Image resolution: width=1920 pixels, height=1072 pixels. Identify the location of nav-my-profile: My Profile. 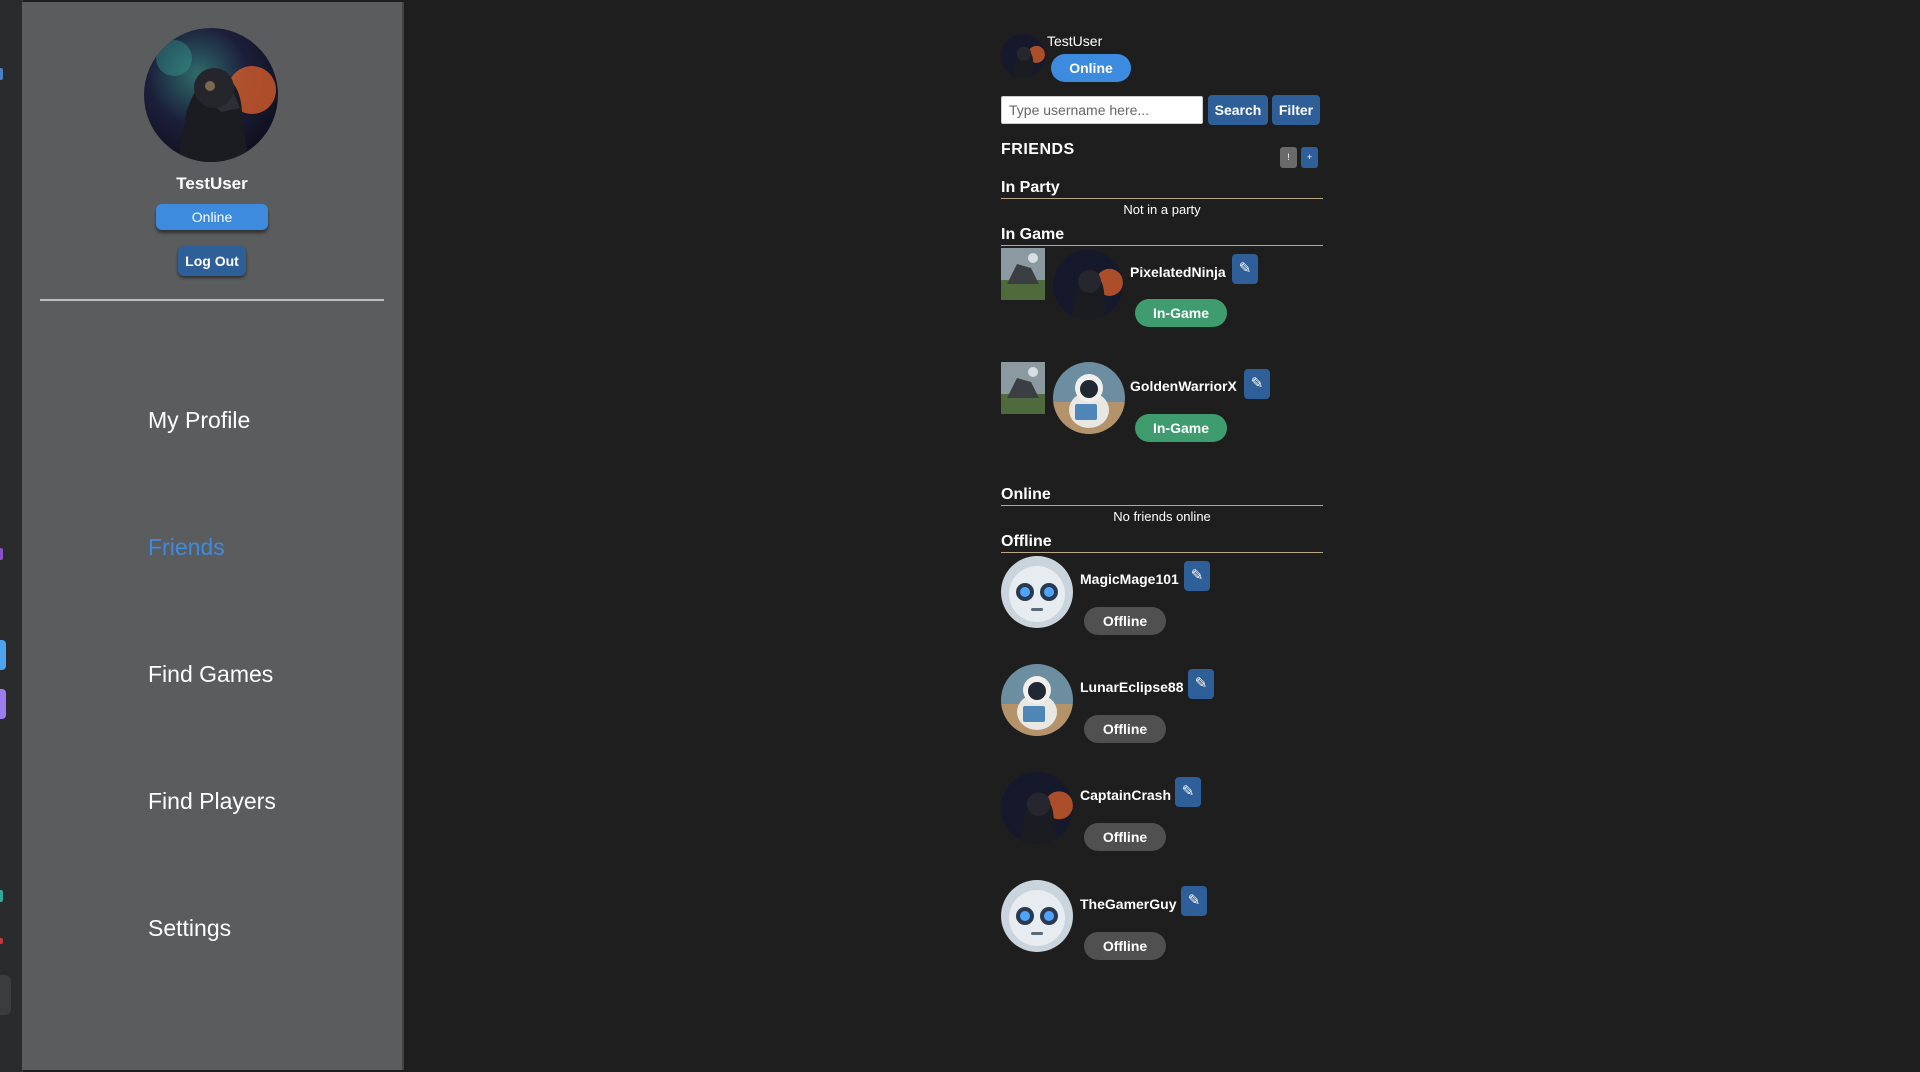
(199, 420).